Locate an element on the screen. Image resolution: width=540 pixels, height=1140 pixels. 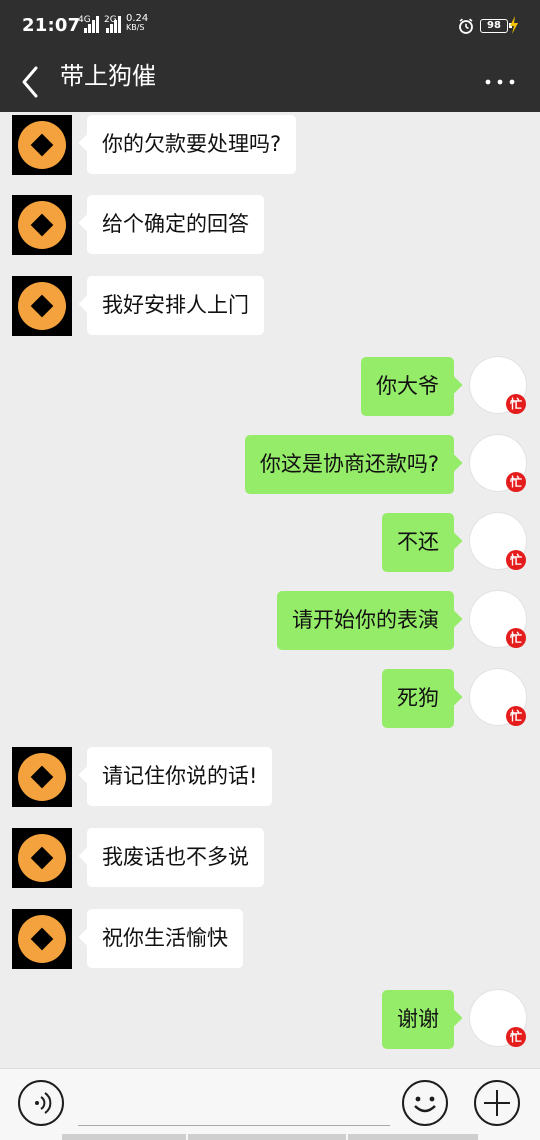
status-time: 21:07 is located at coordinates (51, 25).